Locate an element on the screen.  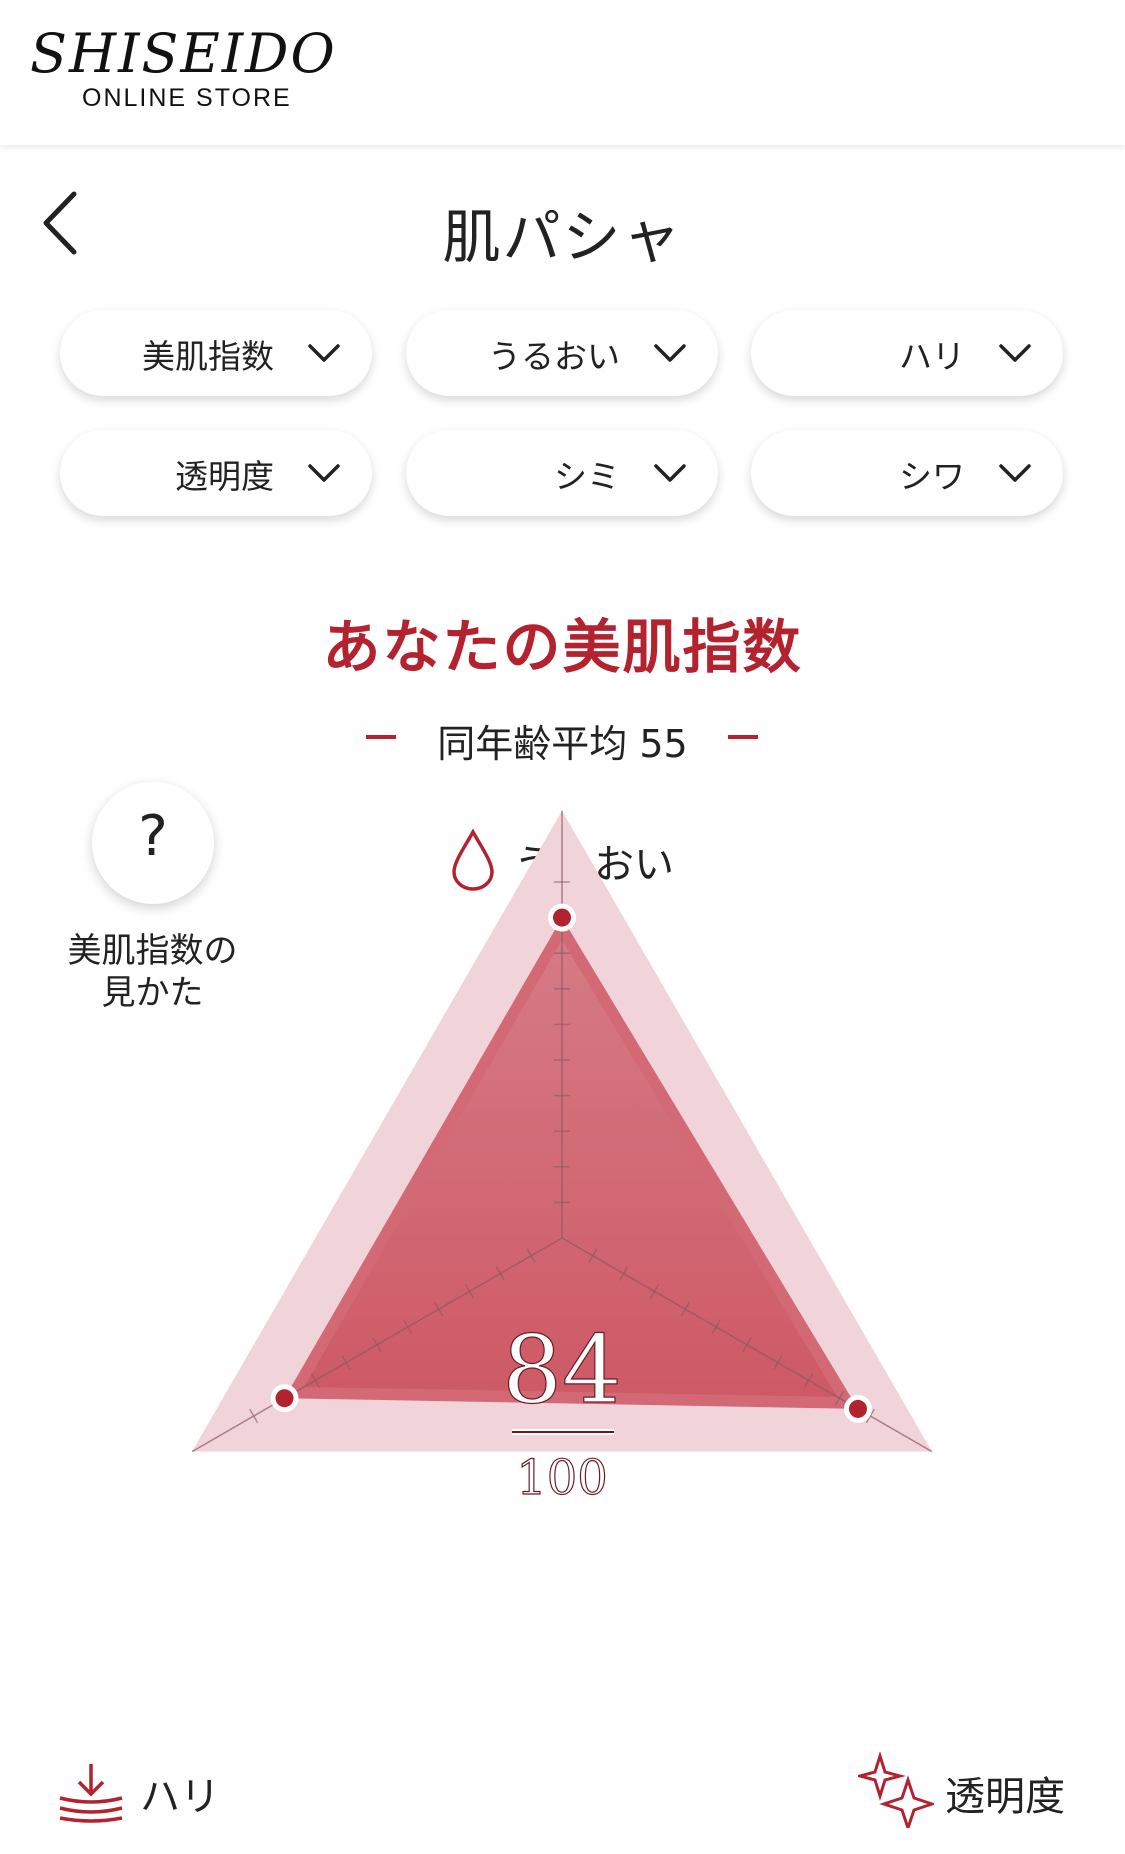
score-value: 84 is located at coordinates (562, 1370).